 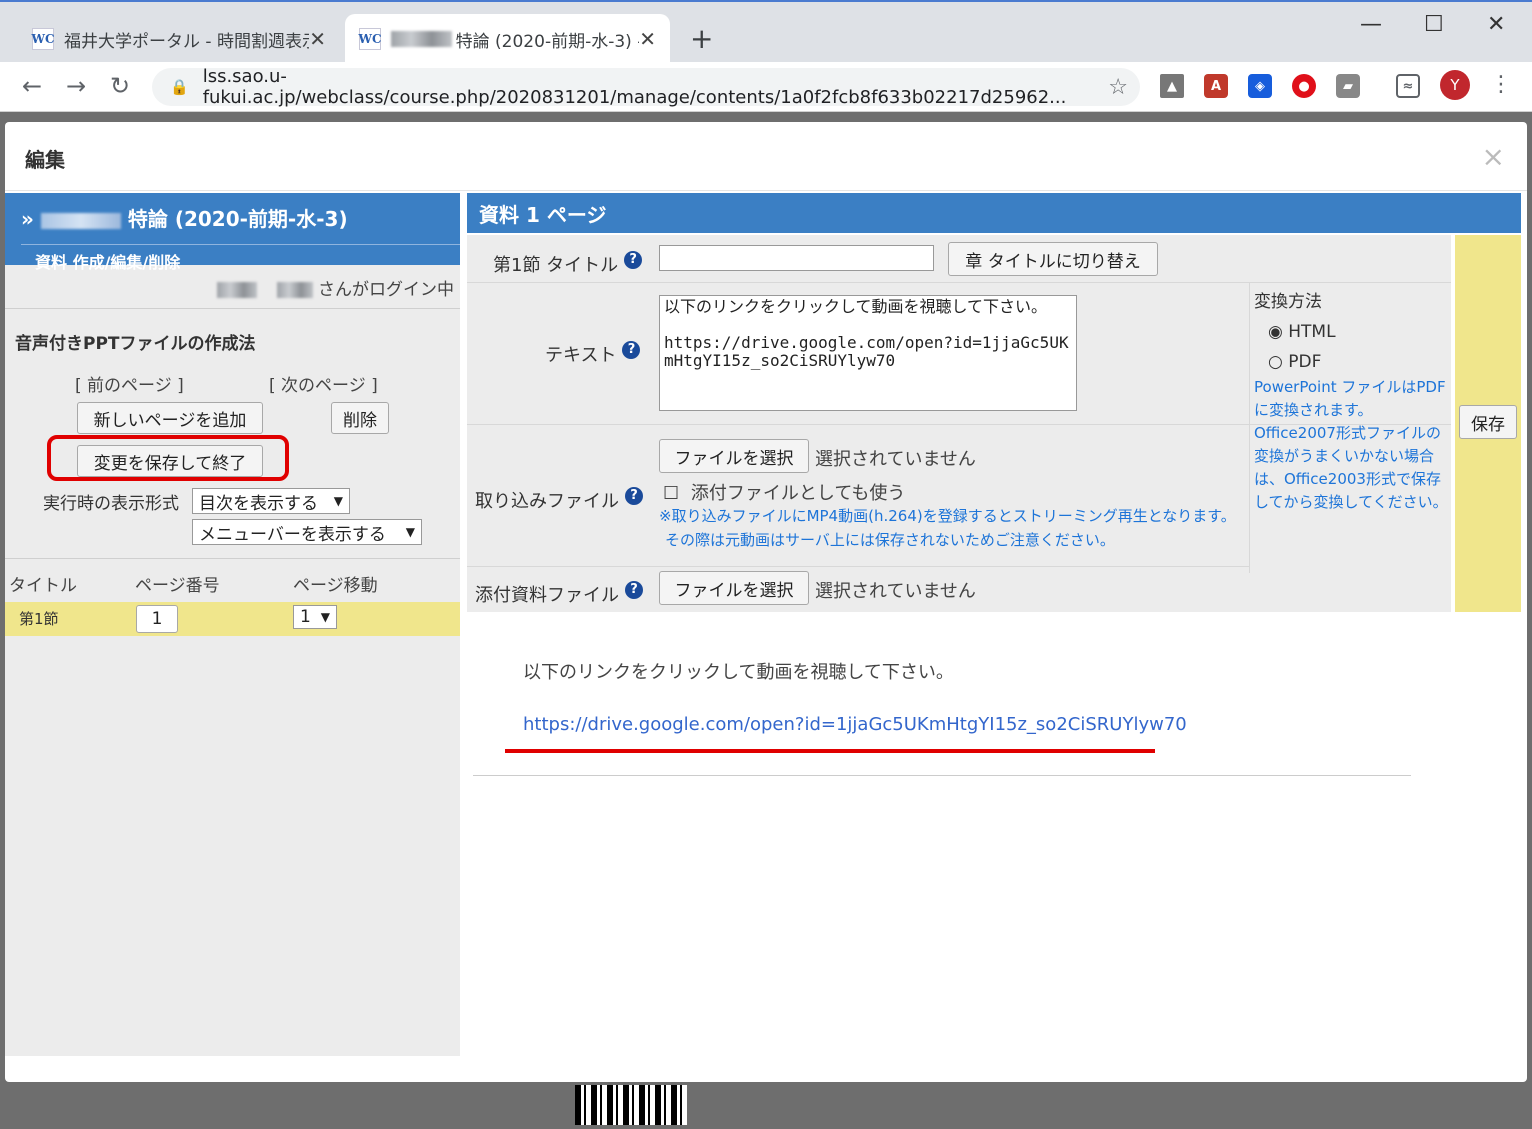 What do you see at coordinates (1172, 86) in the screenshot?
I see `drive-icon: ▲` at bounding box center [1172, 86].